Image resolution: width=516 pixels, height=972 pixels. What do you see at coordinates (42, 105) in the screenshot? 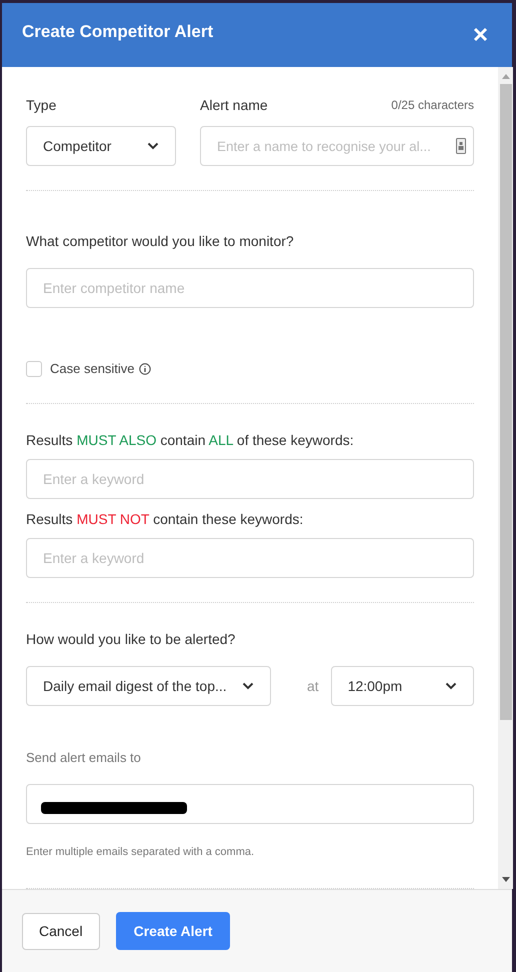
I see `type-label: Type` at bounding box center [42, 105].